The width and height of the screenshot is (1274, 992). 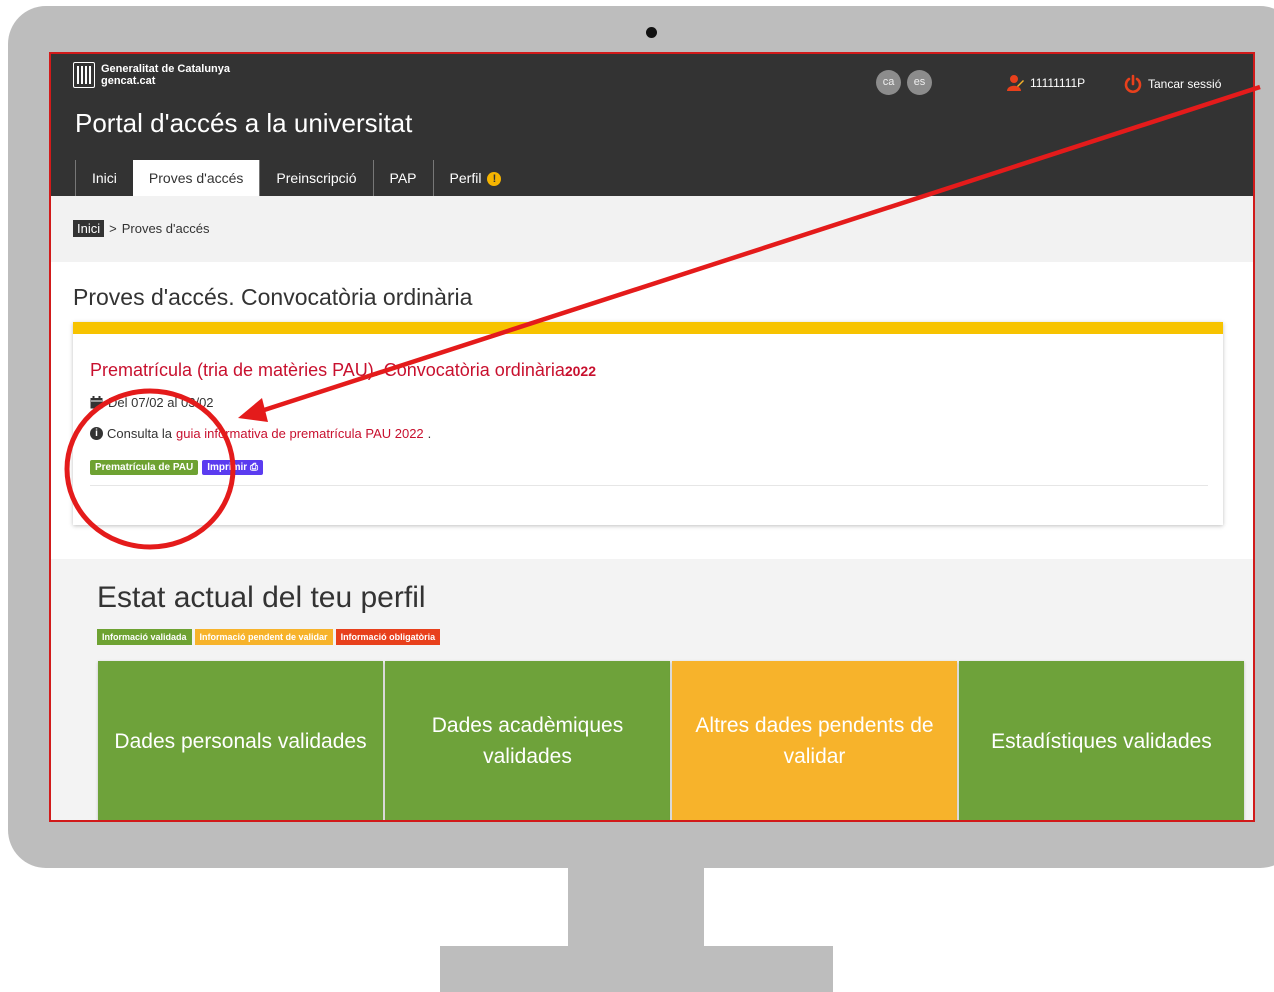 I want to click on gencat-logo: Generalitat de Catalunya gencat.cat, so click(x=151, y=75).